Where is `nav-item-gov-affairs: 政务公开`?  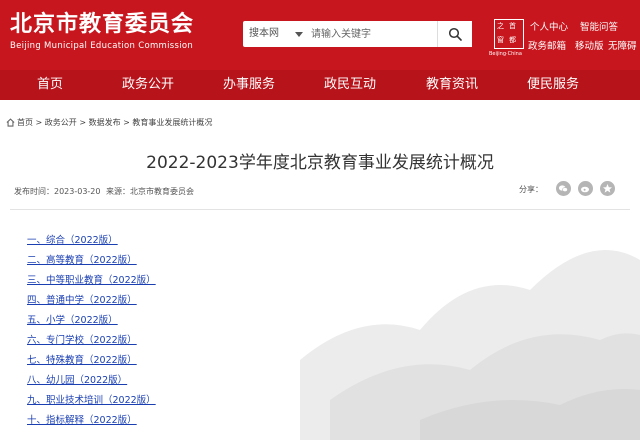
nav-item-gov-affairs: 政务公开 is located at coordinates (148, 85).